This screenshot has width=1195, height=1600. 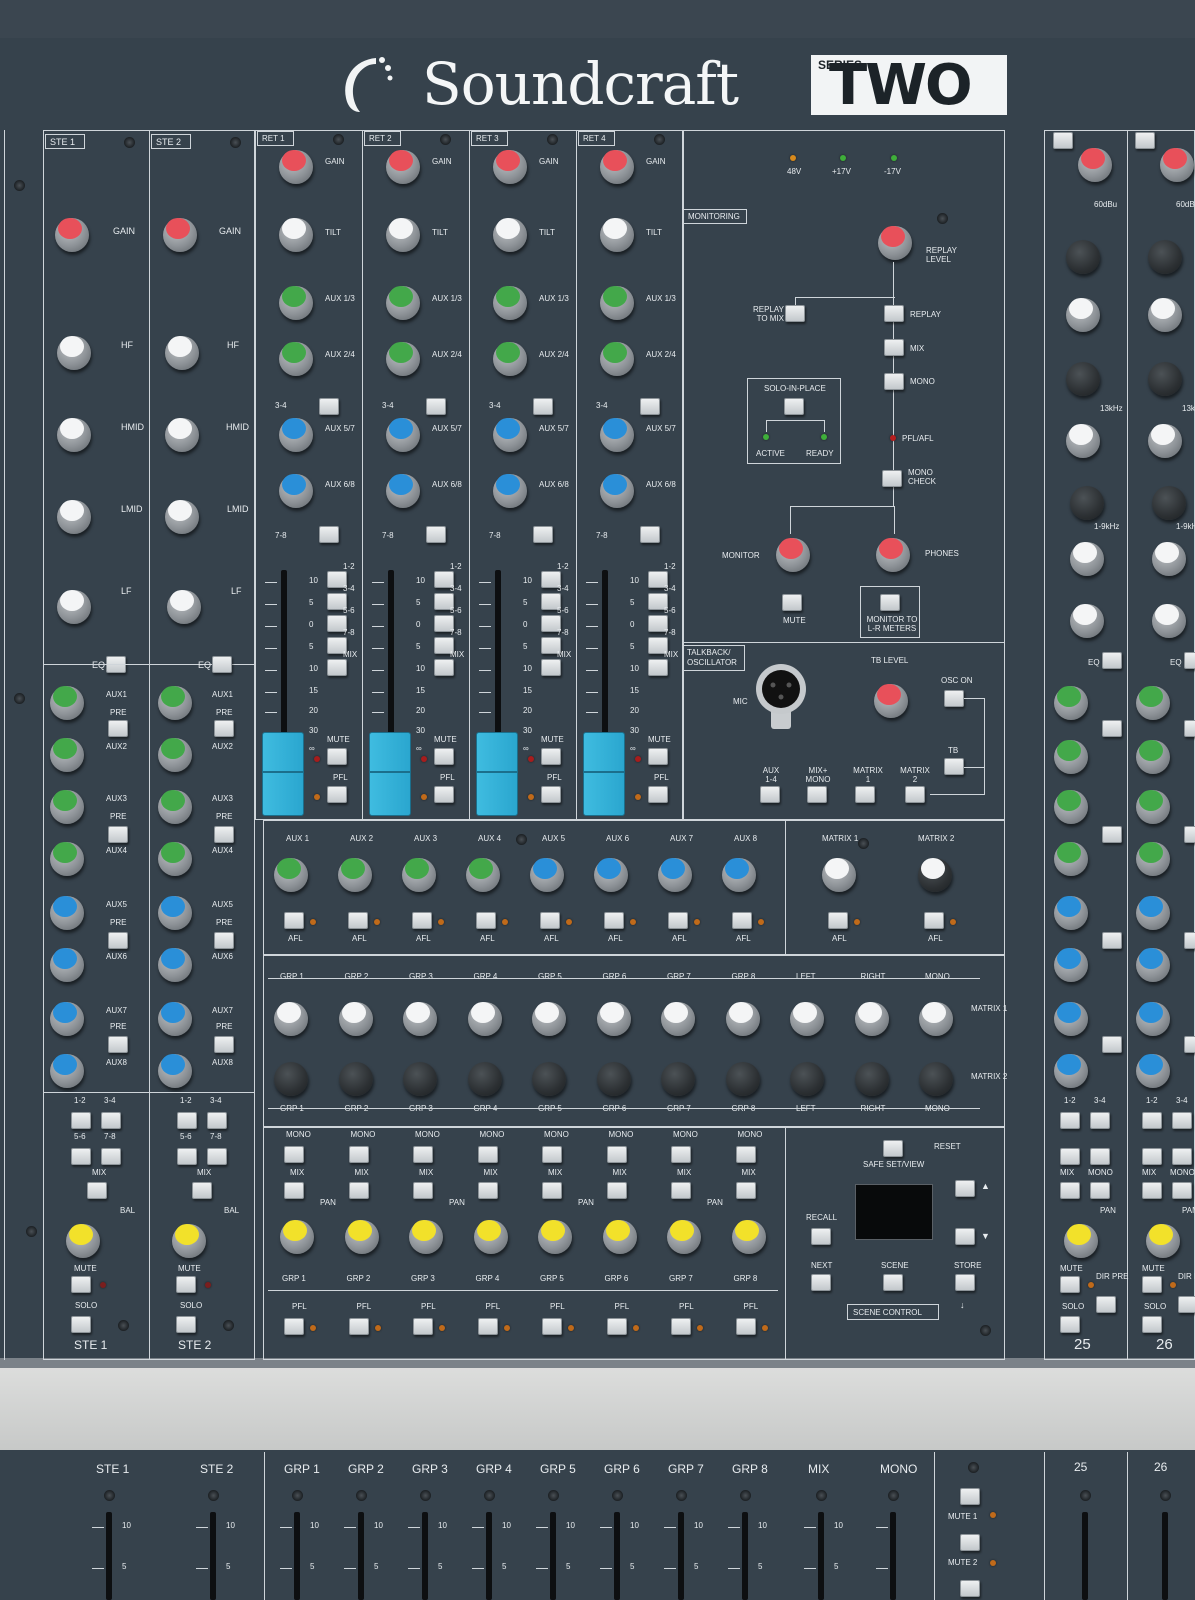 I want to click on tb-level-knob, so click(x=891, y=701).